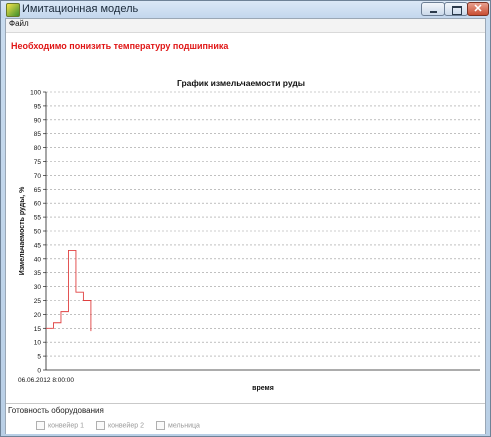  What do you see at coordinates (38, 232) in the screenshot?
I see `y-tick-label: 50` at bounding box center [38, 232].